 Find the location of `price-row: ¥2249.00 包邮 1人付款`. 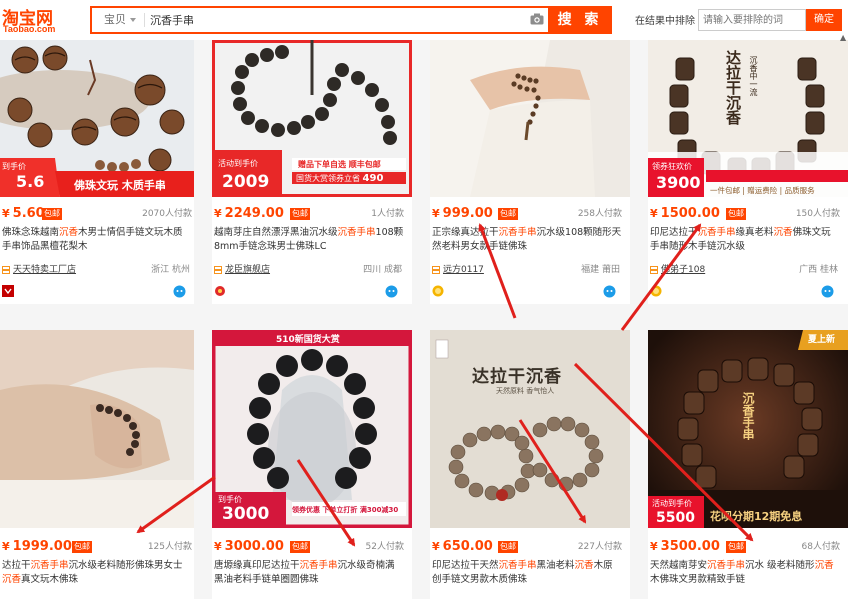

price-row: ¥2249.00 包邮 1人付款 is located at coordinates (311, 214).